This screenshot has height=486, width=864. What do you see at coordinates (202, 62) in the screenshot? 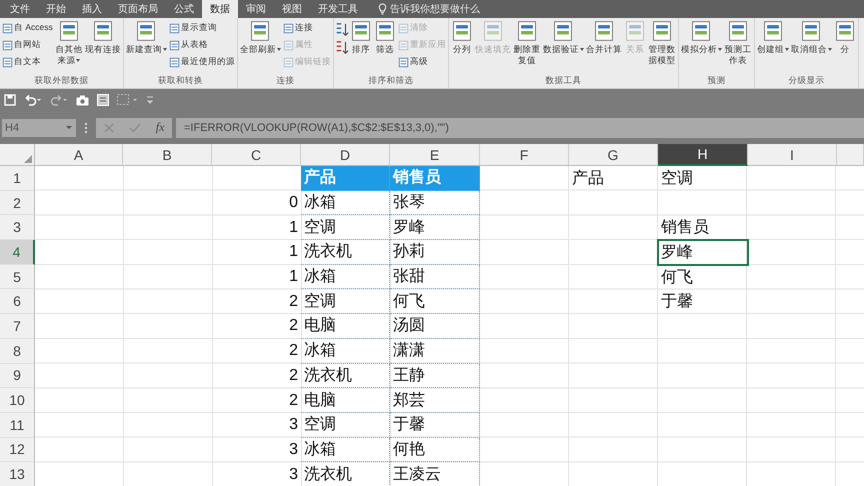
I see `ribbon-button: 最近使用的源` at bounding box center [202, 62].